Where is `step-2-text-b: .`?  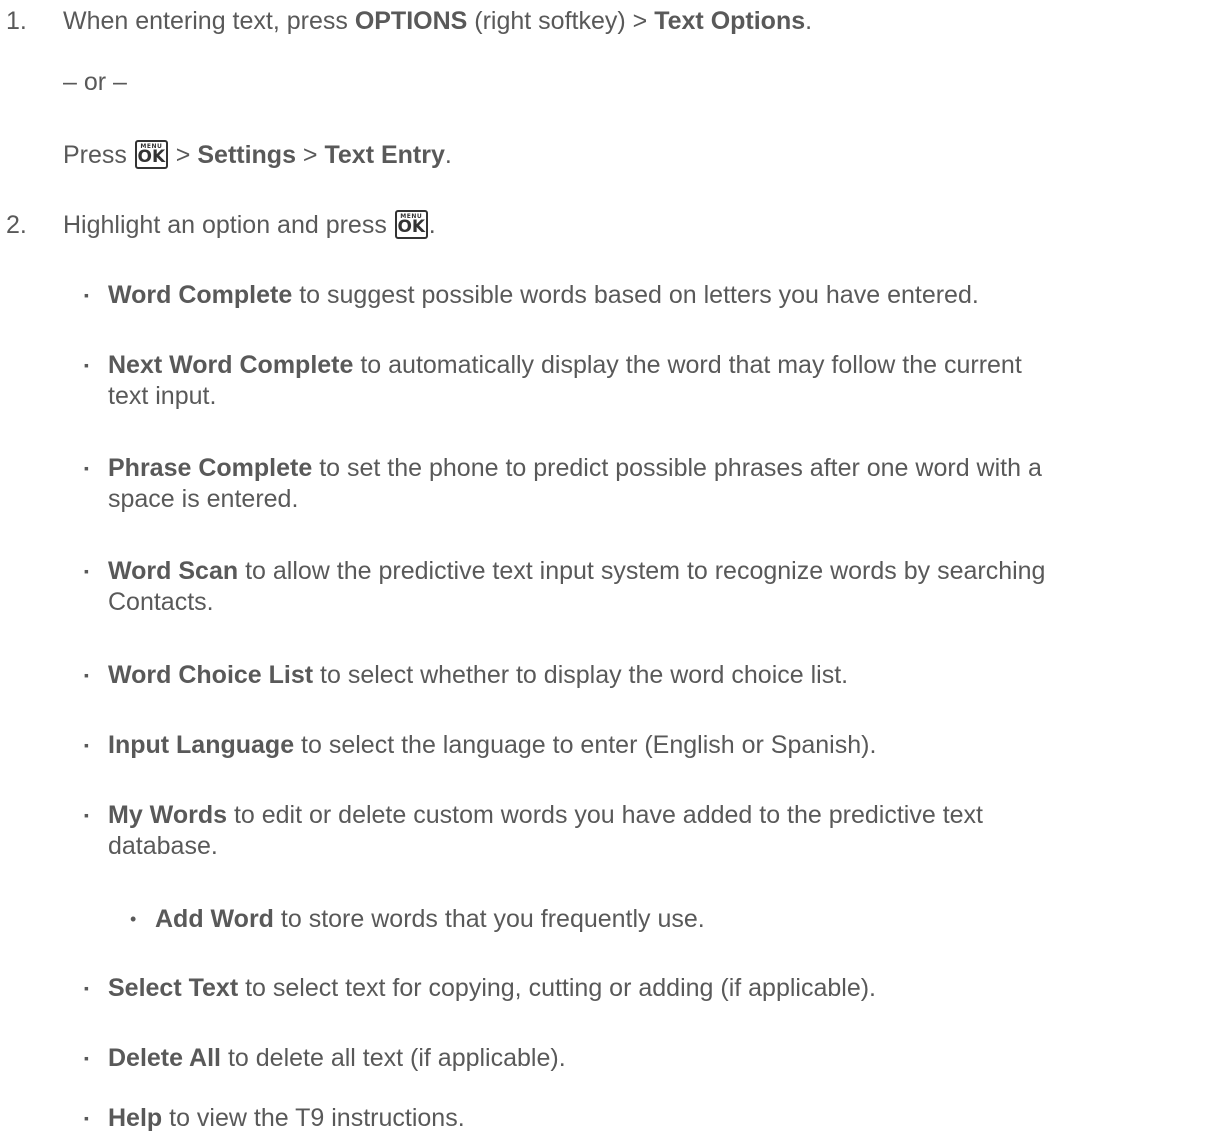
step-2-text-b: . is located at coordinates (432, 225).